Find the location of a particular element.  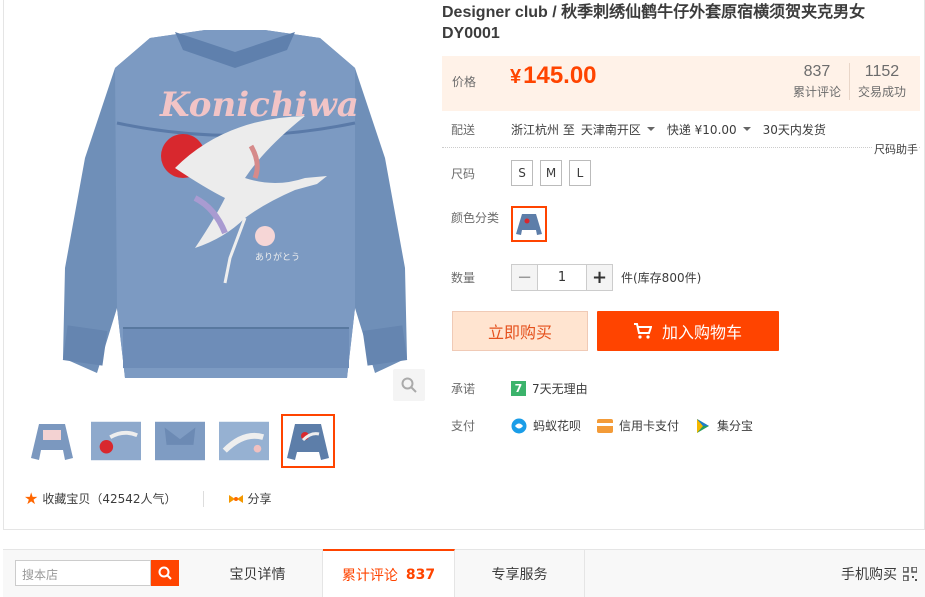

payment-label: 支付 is located at coordinates (463, 426).